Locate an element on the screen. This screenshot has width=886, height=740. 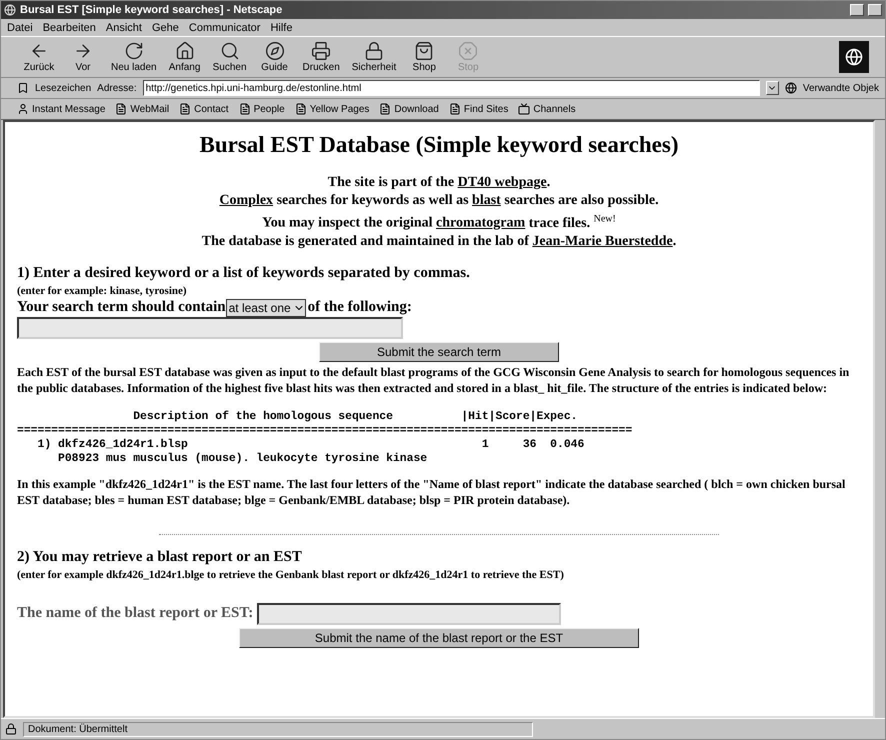
link: DT40 webpage is located at coordinates (502, 182).